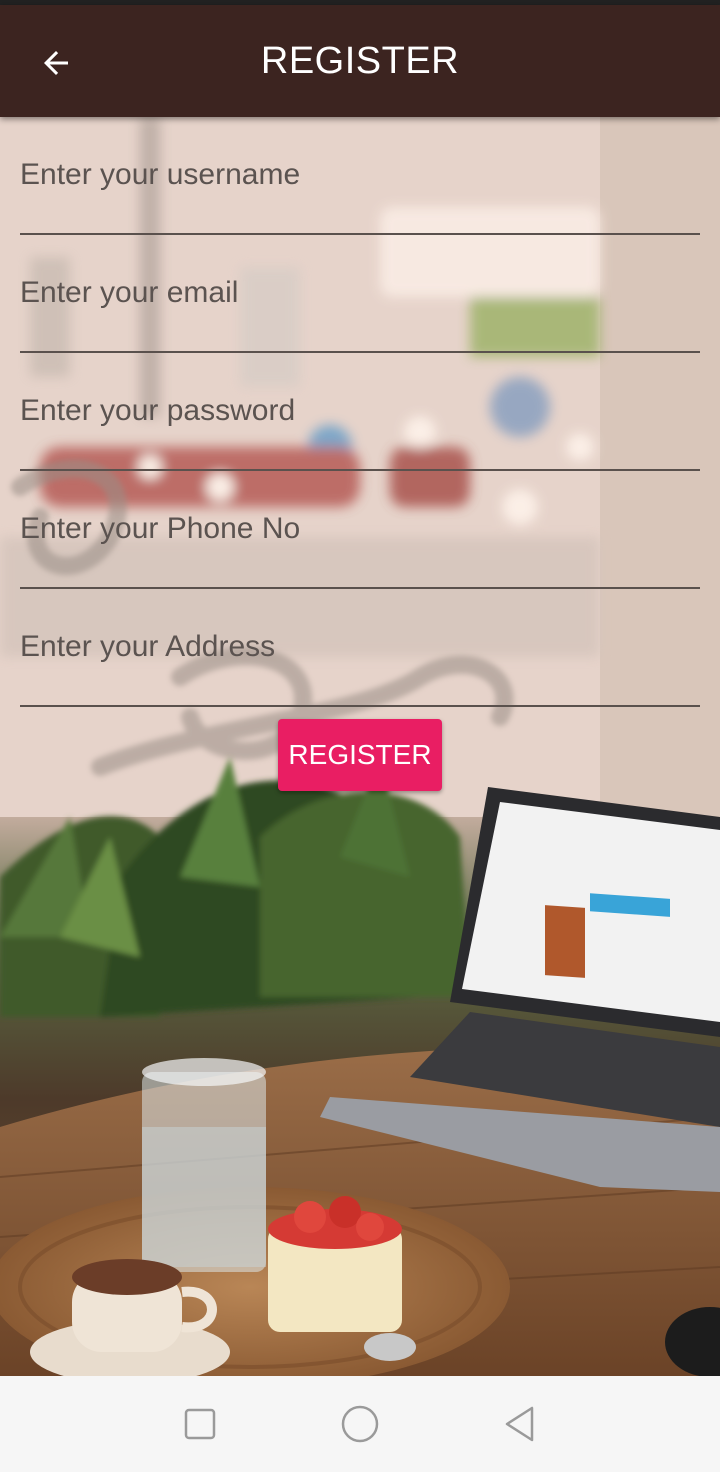 The height and width of the screenshot is (1472, 720). I want to click on recents-square-icon, so click(200, 1424).